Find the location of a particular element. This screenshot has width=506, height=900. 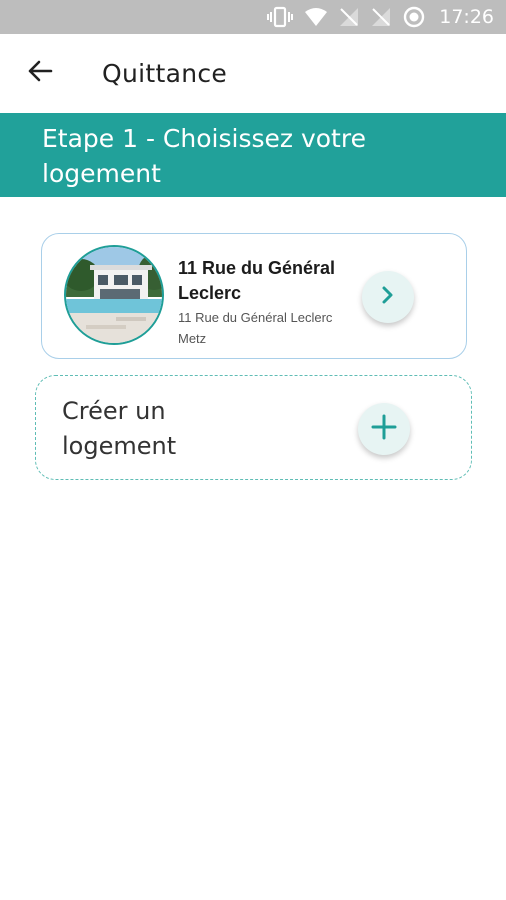

sync-circle-icon is located at coordinates (414, 17).